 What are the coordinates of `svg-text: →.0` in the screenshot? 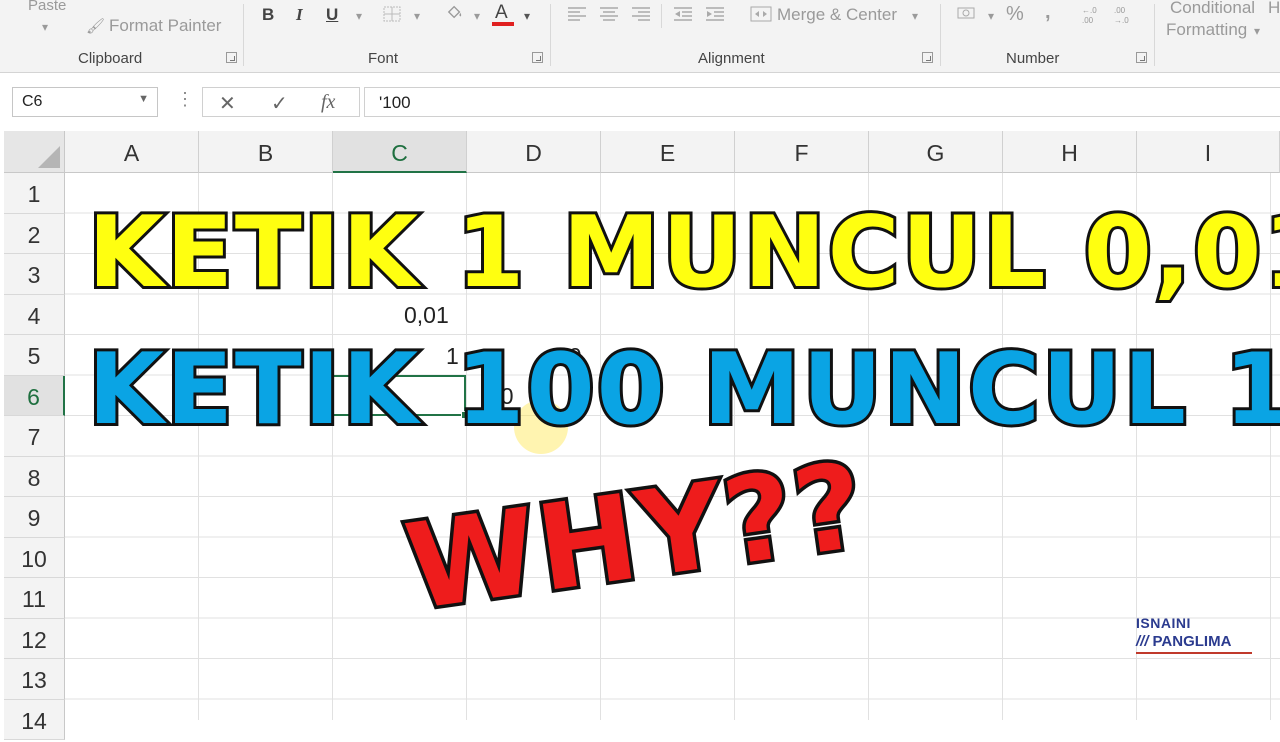 It's located at (1121, 20).